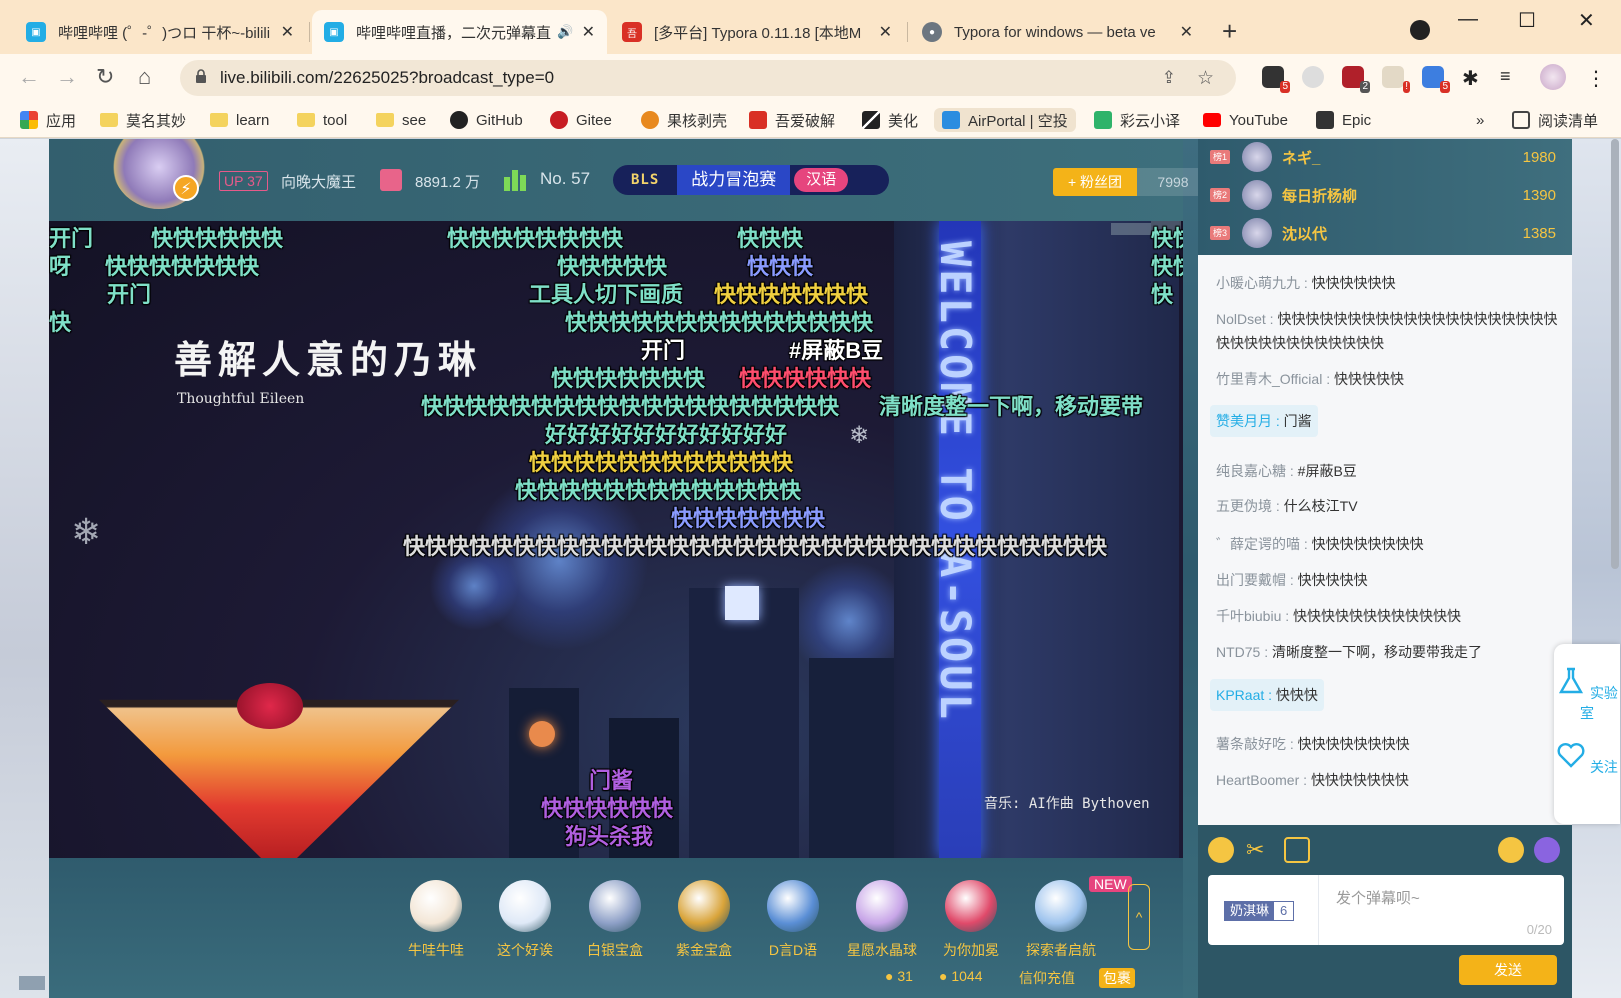 This screenshot has height=998, width=1621. I want to click on rank-row: 榜1 ネギ_ 1980, so click(1385, 157).